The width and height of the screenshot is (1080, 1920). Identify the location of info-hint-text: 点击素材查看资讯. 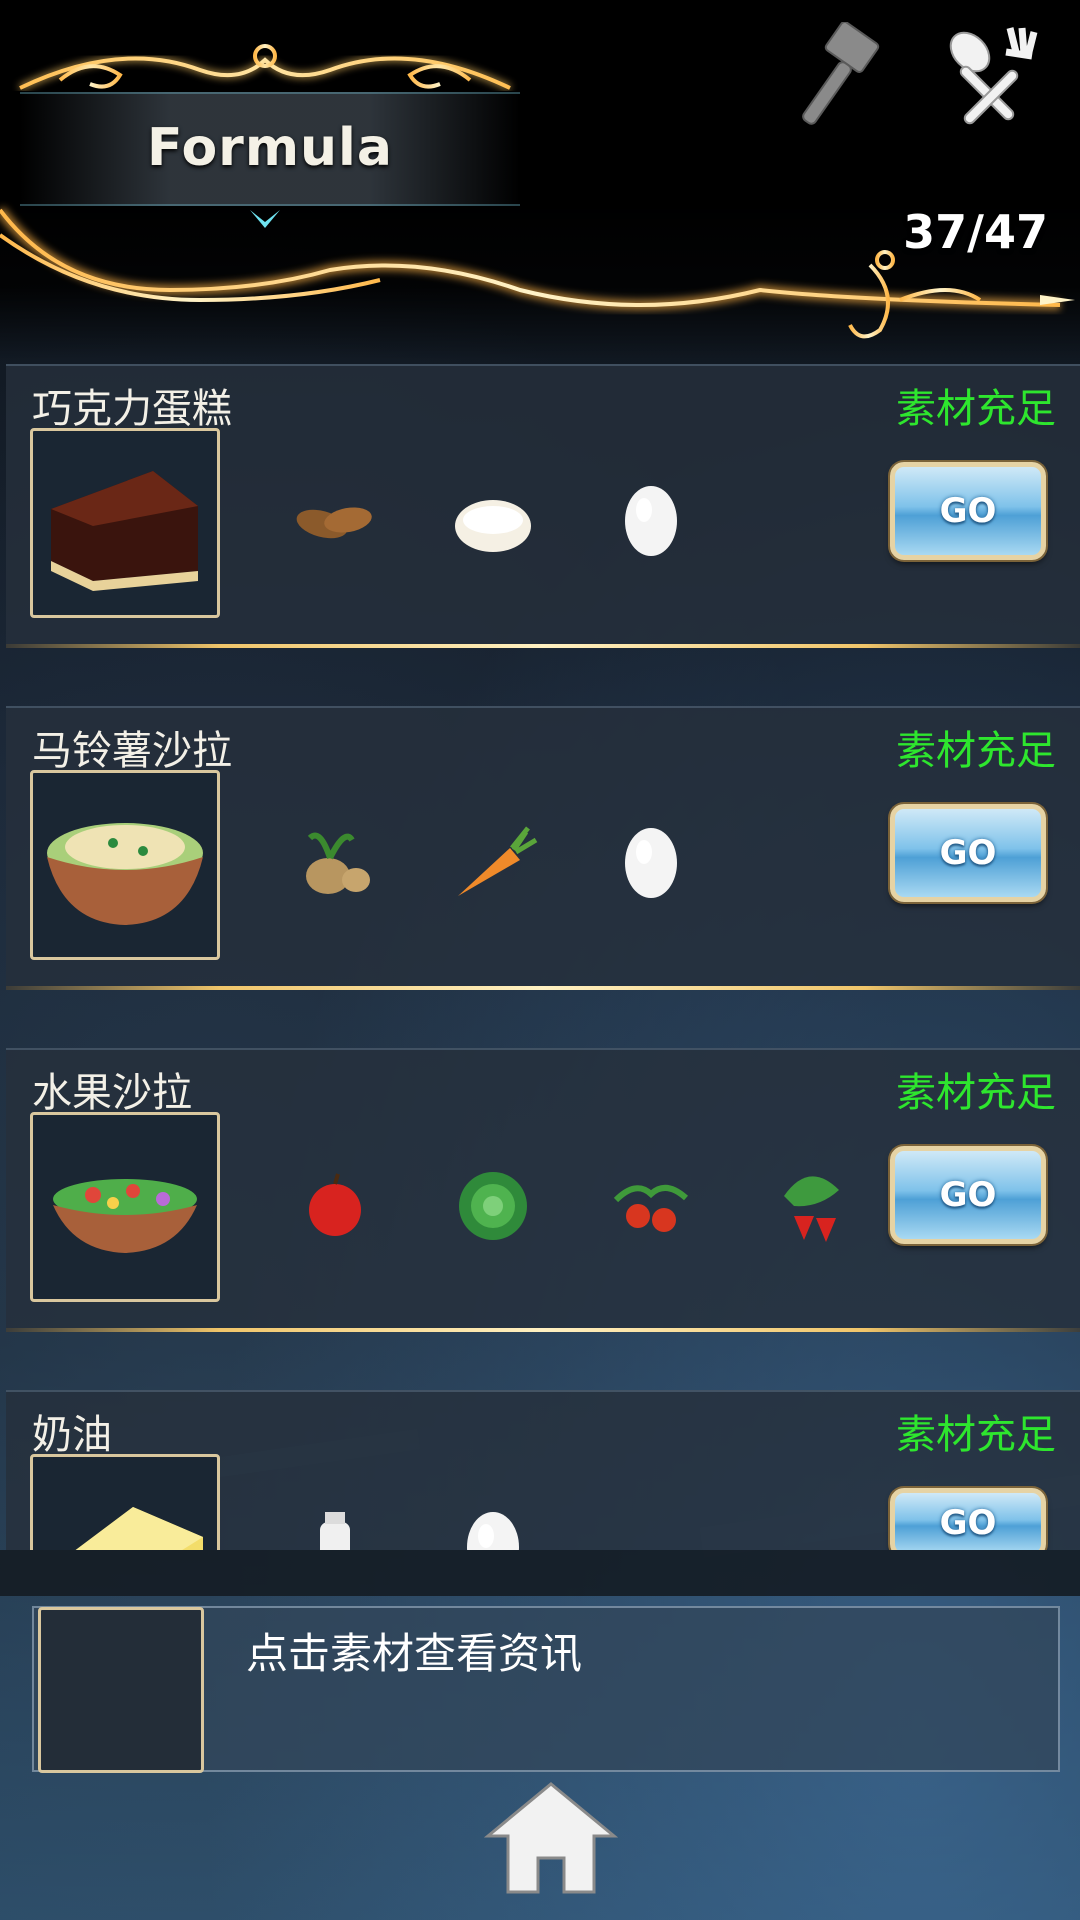
(414, 1653).